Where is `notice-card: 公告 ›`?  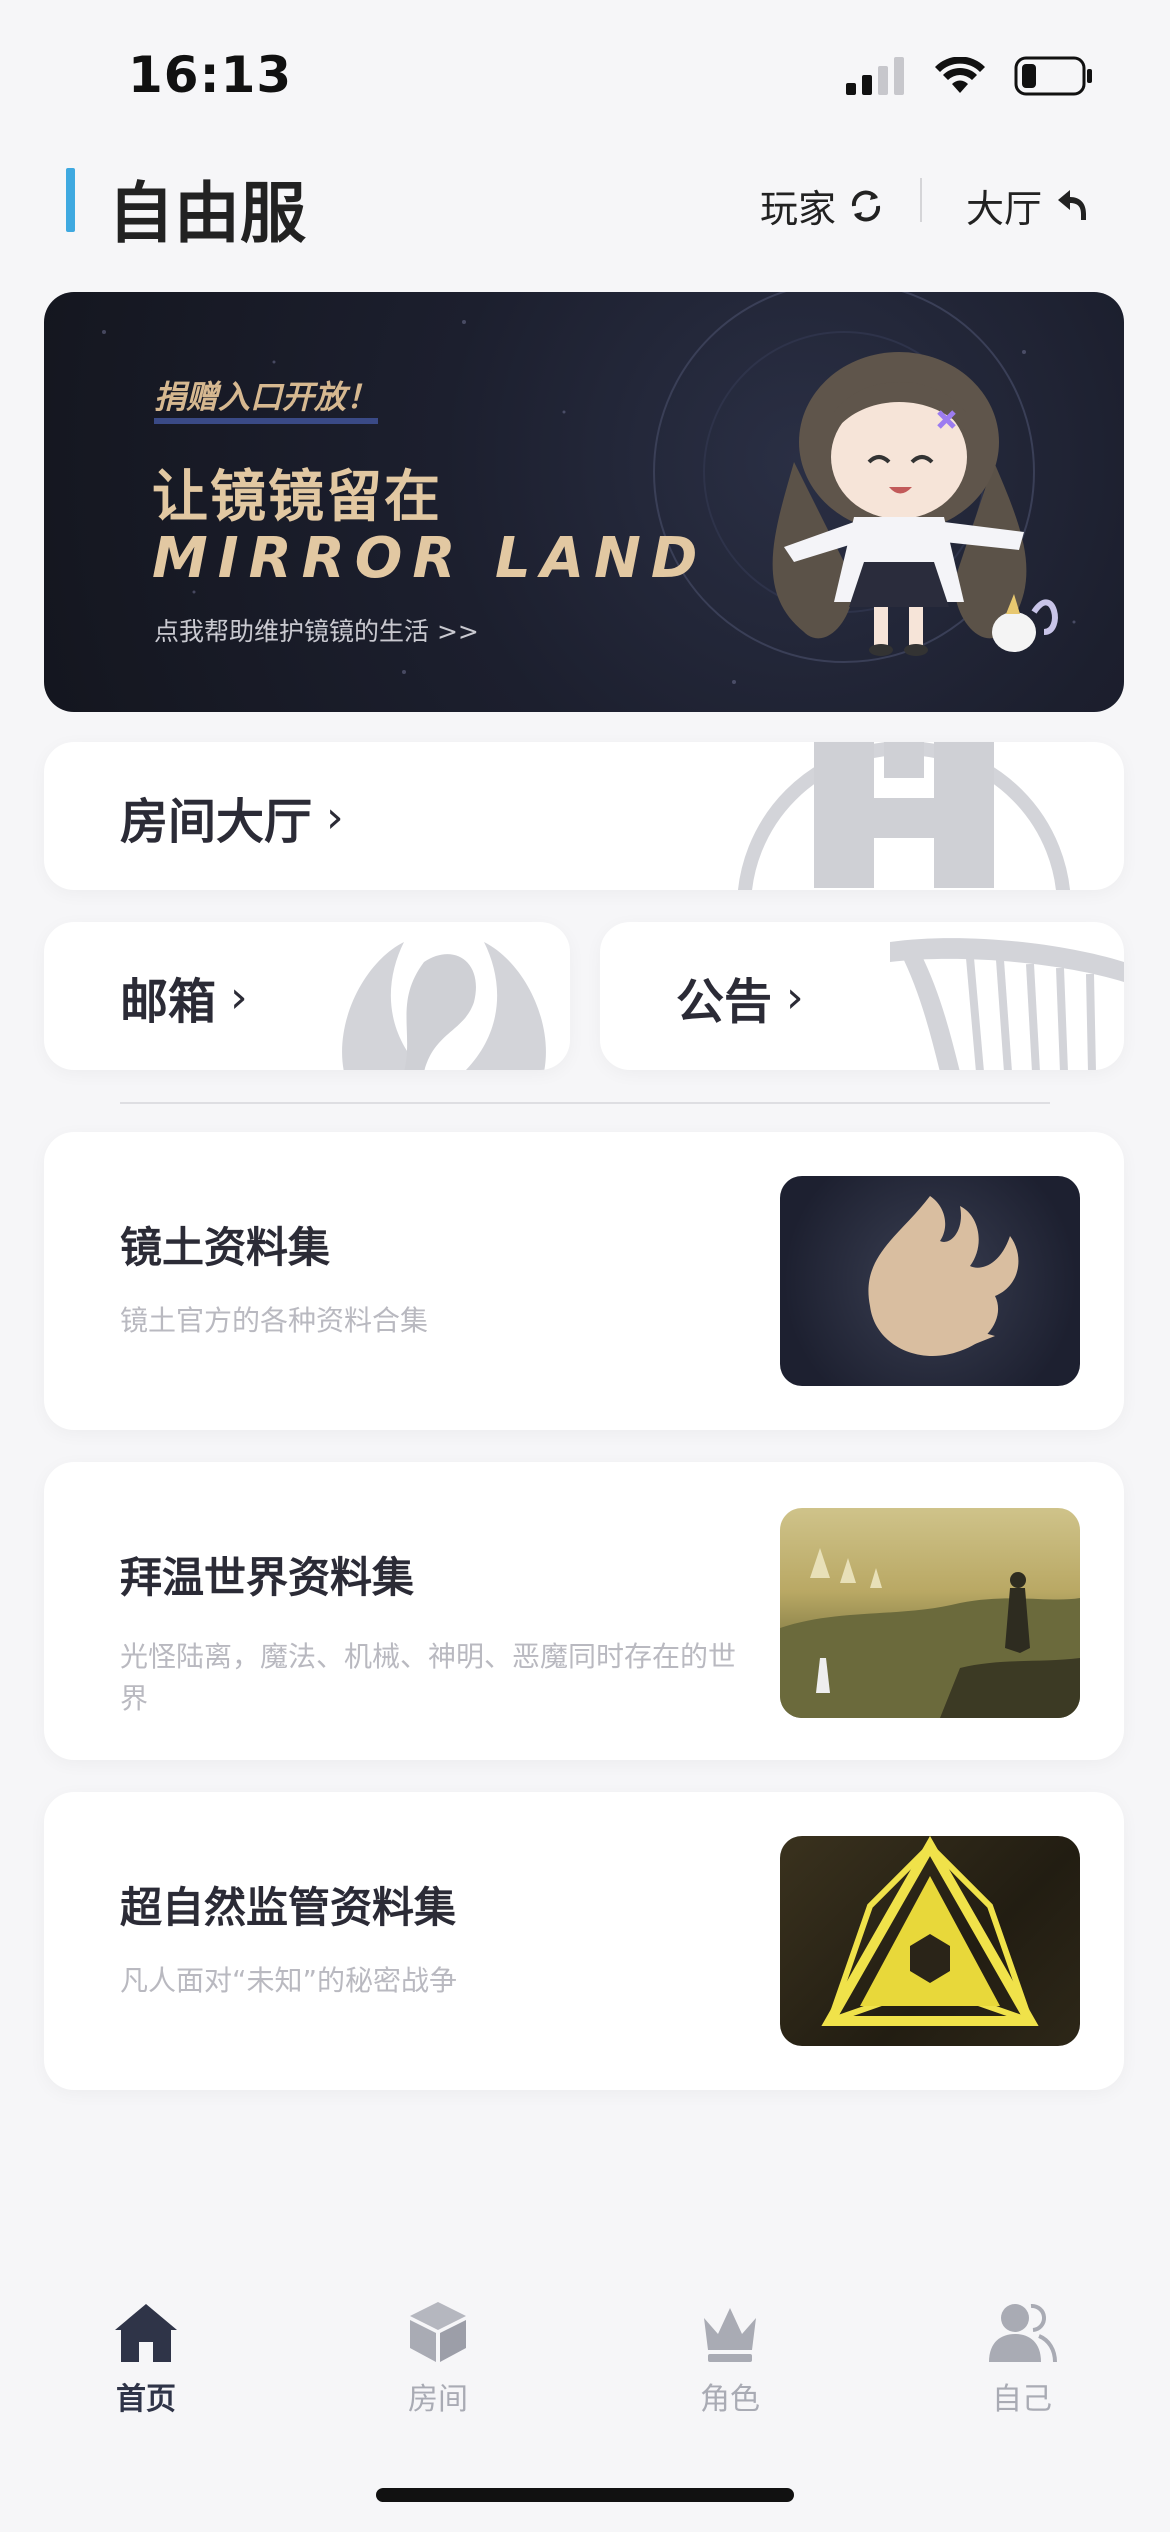
notice-card: 公告 › is located at coordinates (862, 996).